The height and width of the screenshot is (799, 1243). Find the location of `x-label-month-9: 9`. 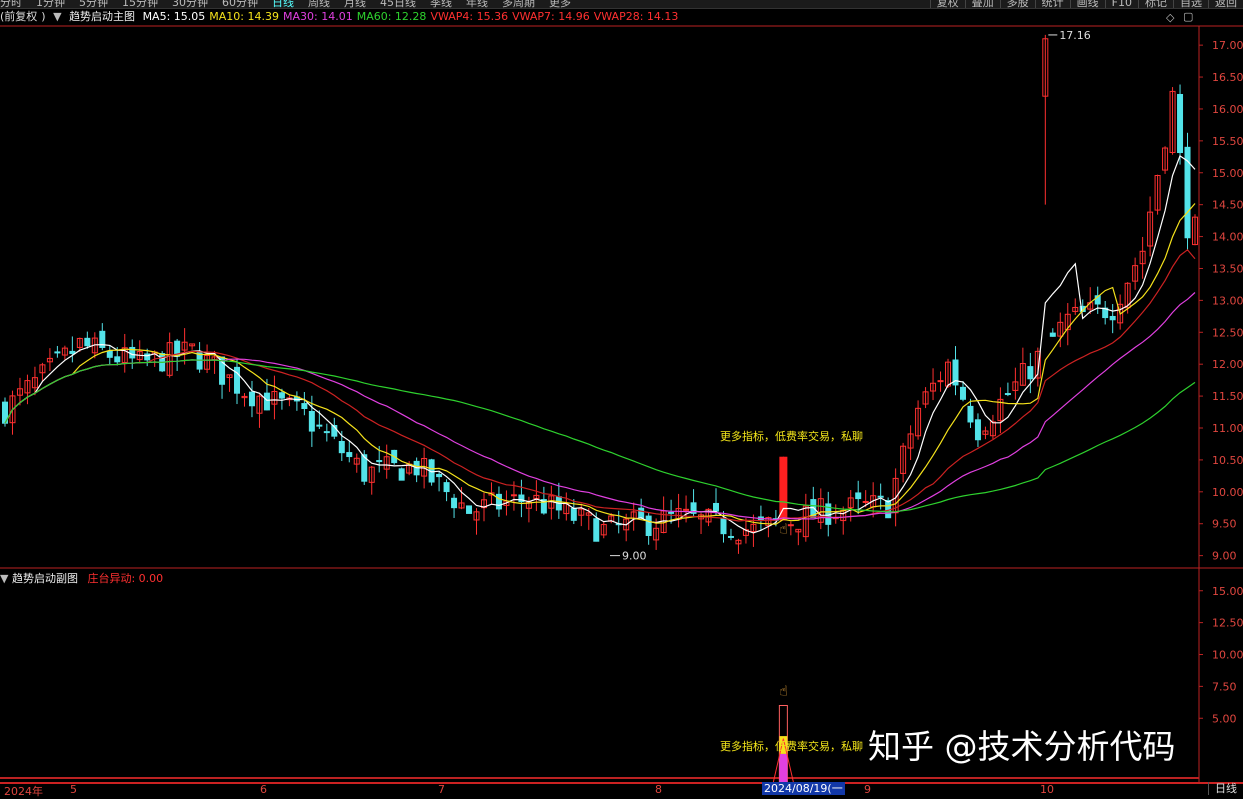

x-label-month-9: 9 is located at coordinates (867, 789).